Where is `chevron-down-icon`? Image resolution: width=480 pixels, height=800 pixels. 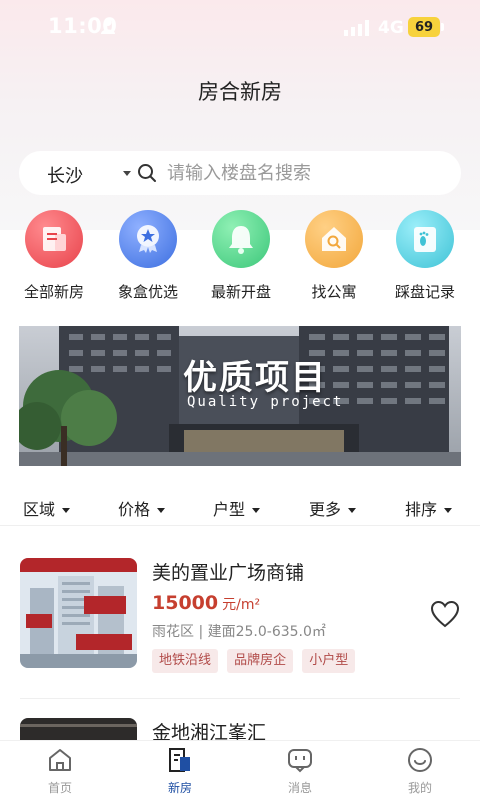
chevron-down-icon is located at coordinates (127, 173).